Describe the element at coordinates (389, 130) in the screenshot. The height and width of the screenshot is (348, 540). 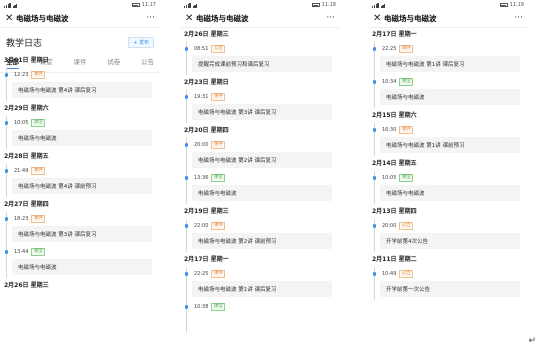
I see `entry-time: 16:30` at that location.